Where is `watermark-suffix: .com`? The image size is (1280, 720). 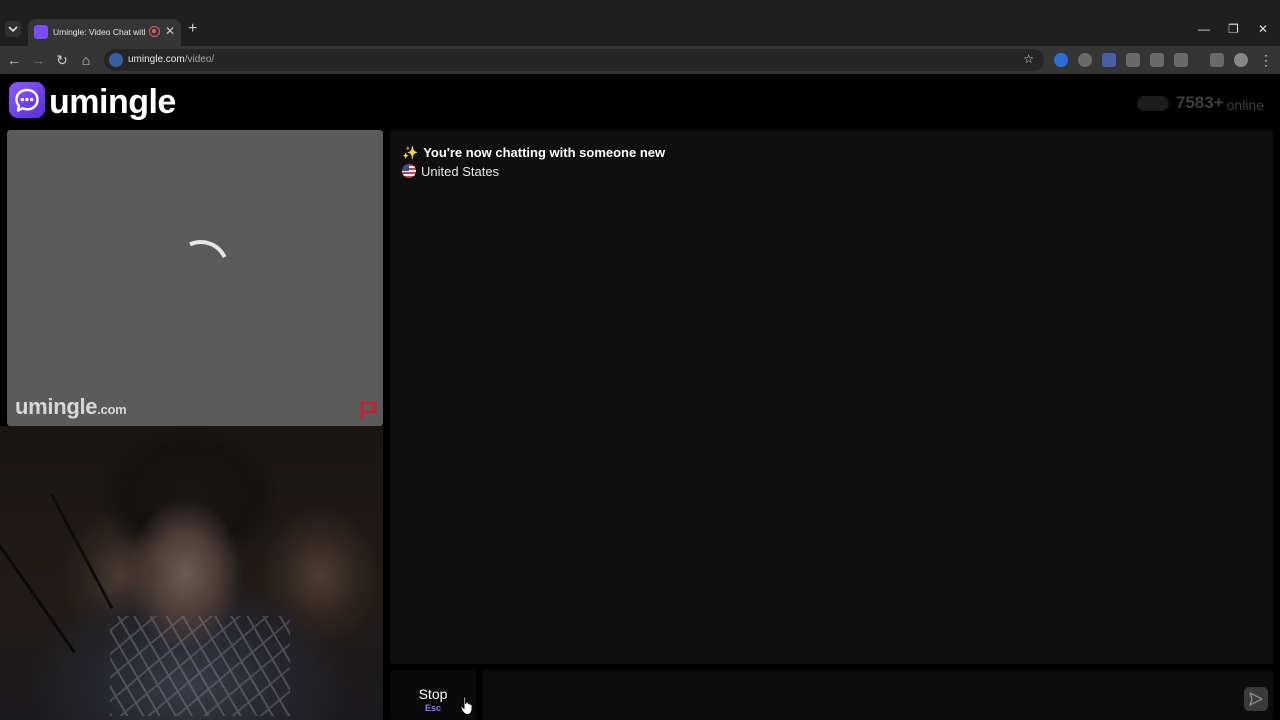 watermark-suffix: .com is located at coordinates (112, 409).